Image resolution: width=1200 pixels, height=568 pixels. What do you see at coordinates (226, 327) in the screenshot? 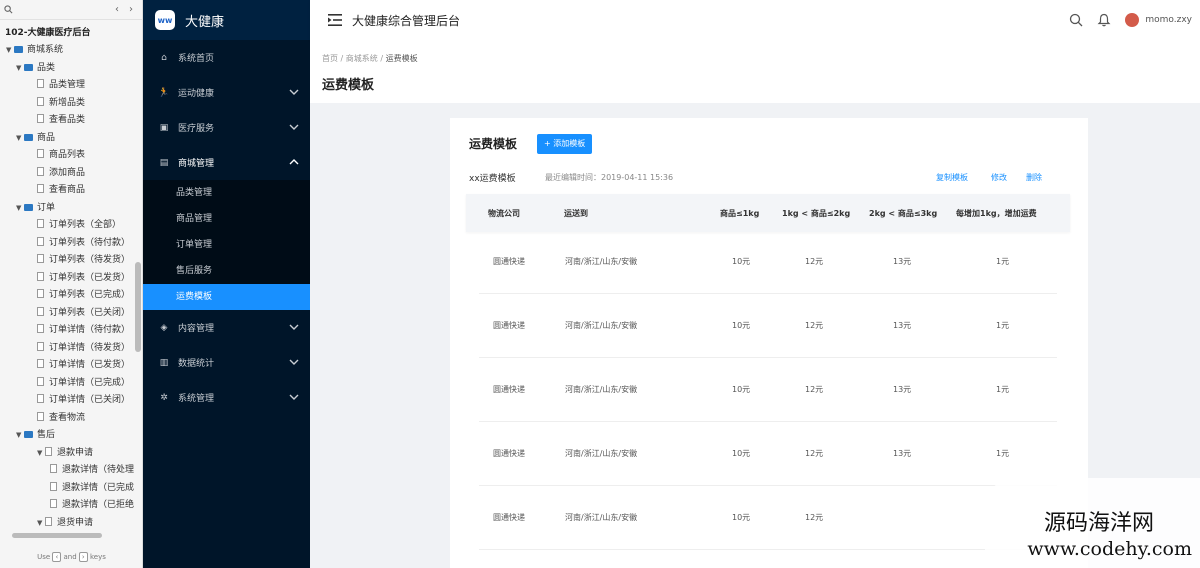
I see `menu-item-5: ◈ 内容管理` at bounding box center [226, 327].